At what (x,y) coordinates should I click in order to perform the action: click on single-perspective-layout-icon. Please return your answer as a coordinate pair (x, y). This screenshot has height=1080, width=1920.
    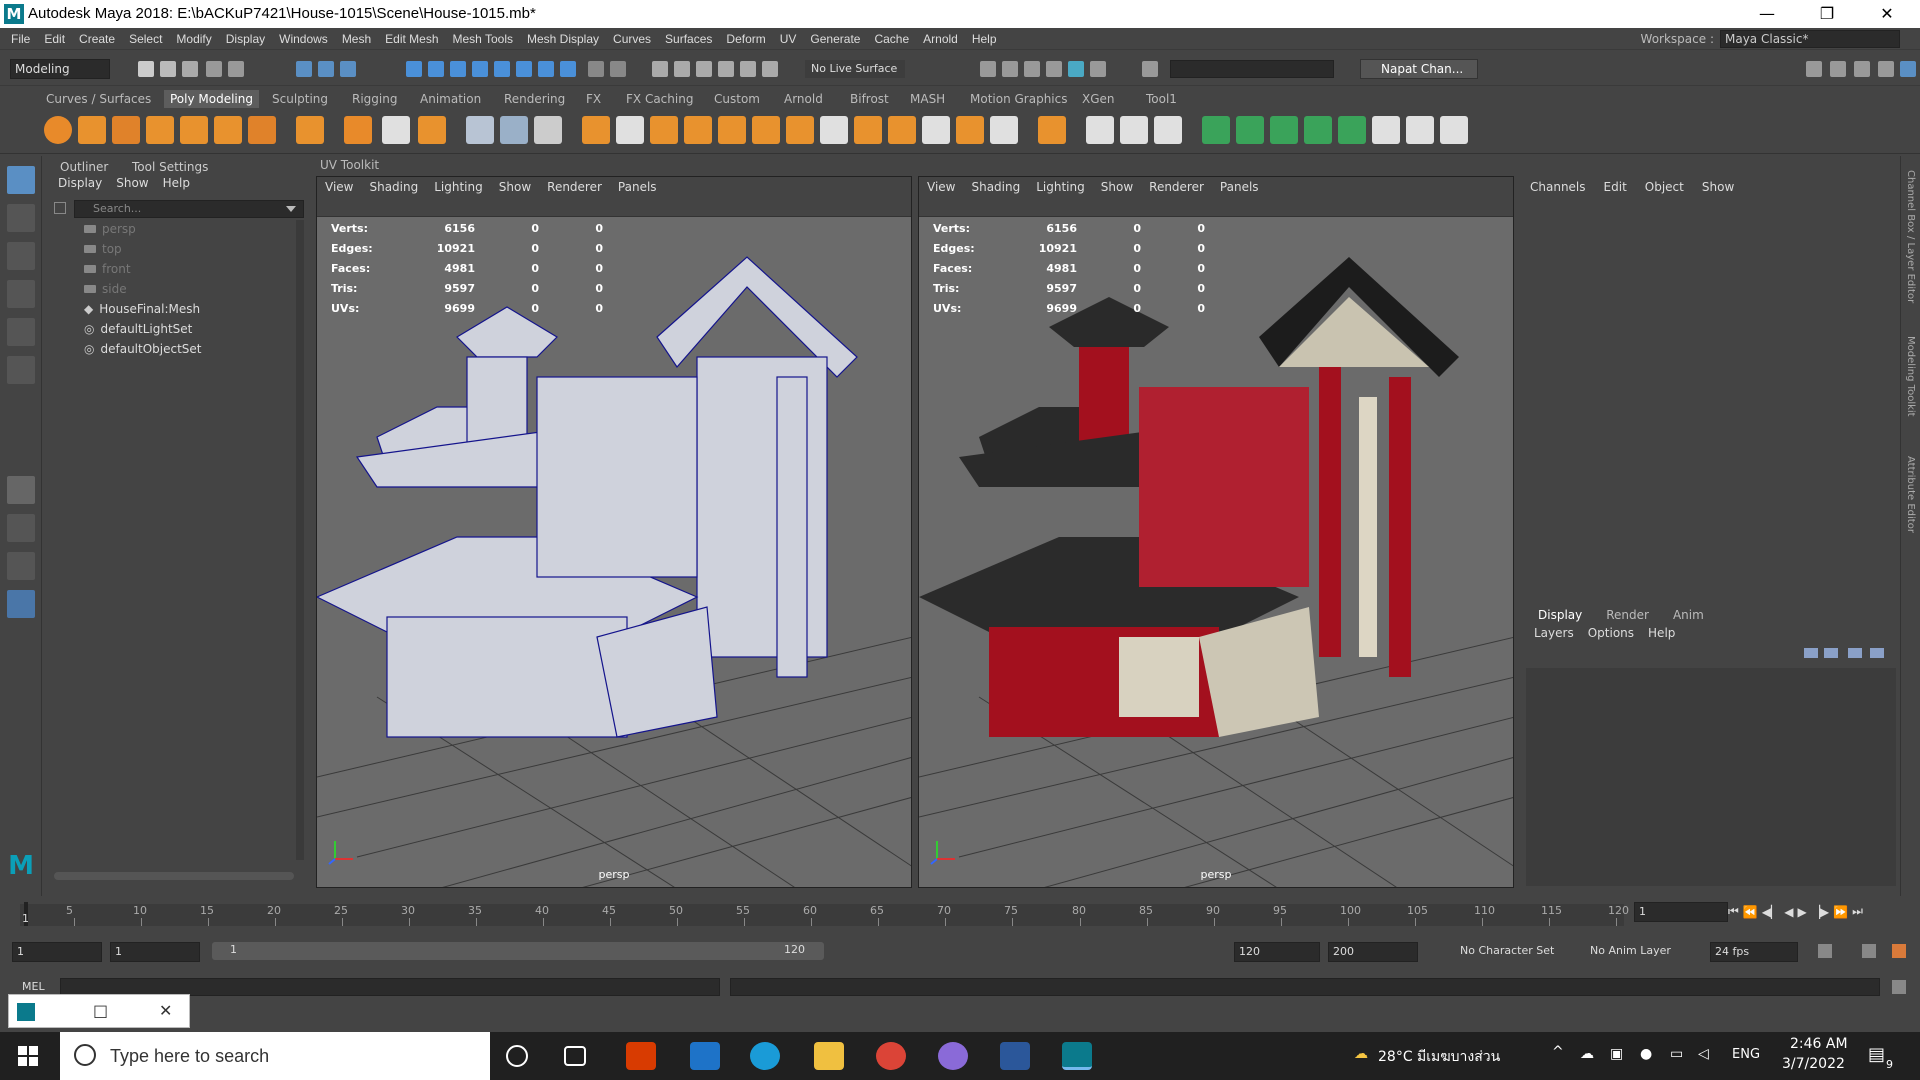
    Looking at the image, I should click on (21, 490).